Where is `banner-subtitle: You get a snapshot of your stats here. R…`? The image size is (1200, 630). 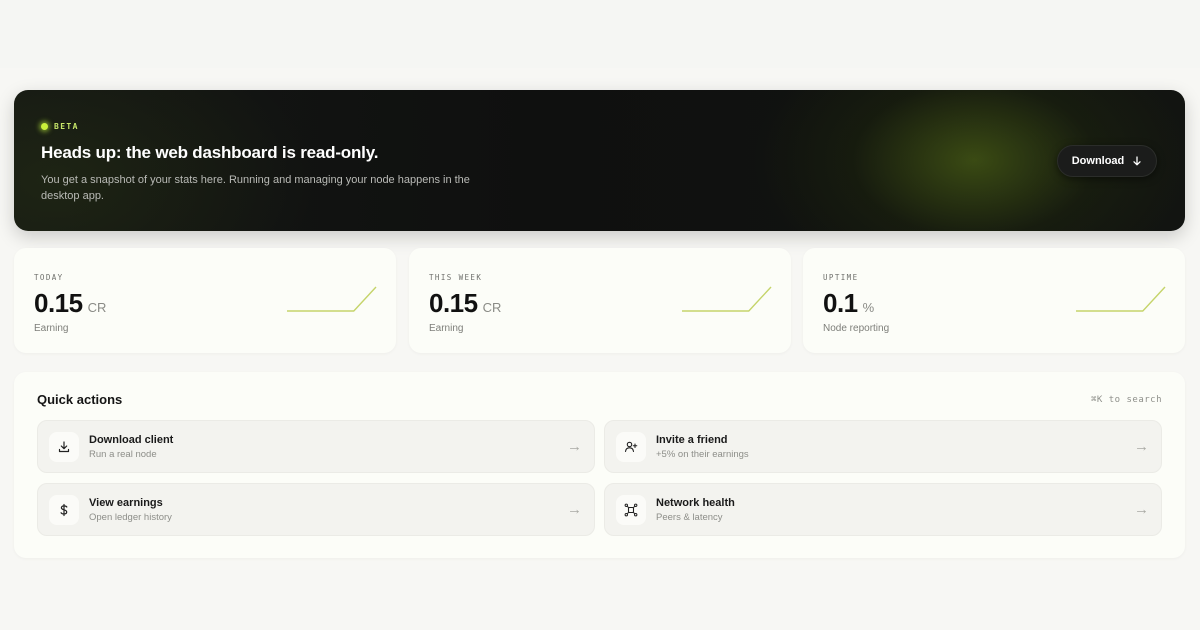
banner-subtitle: You get a snapshot of your stats here. R… is located at coordinates (255, 188).